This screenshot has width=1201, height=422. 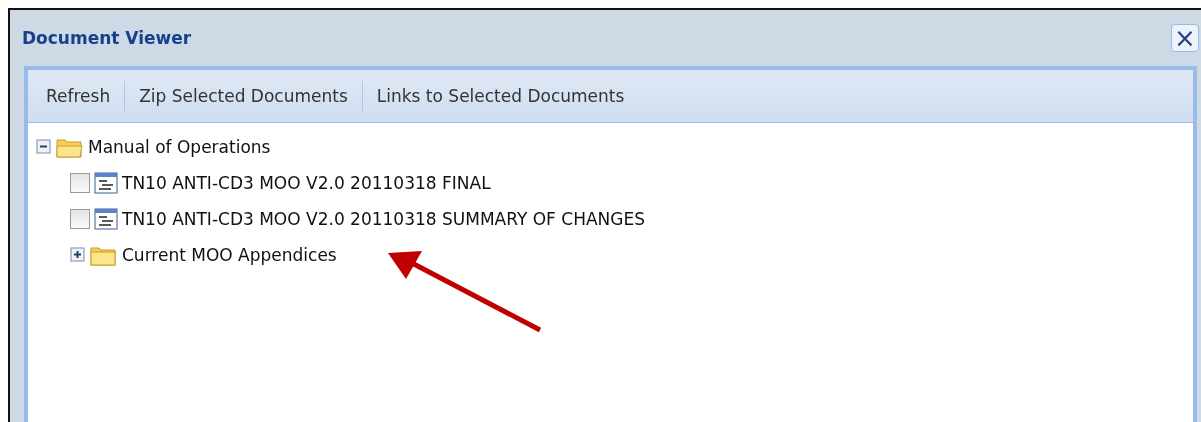 I want to click on folder-label: Current MOO Appendices, so click(x=229, y=255).